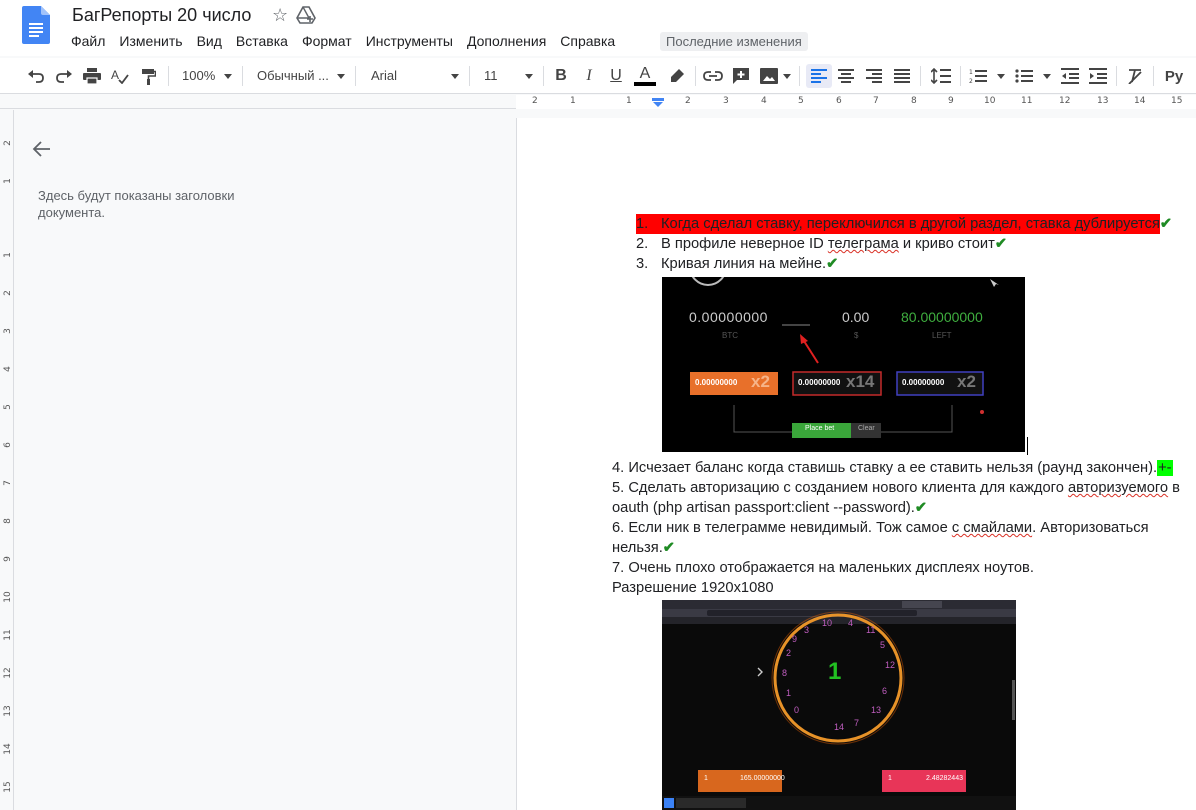 This screenshot has width=1196, height=810. Describe the element at coordinates (643, 548) in the screenshot. I see `paragraph-6-line-2: нельзя.✔` at that location.